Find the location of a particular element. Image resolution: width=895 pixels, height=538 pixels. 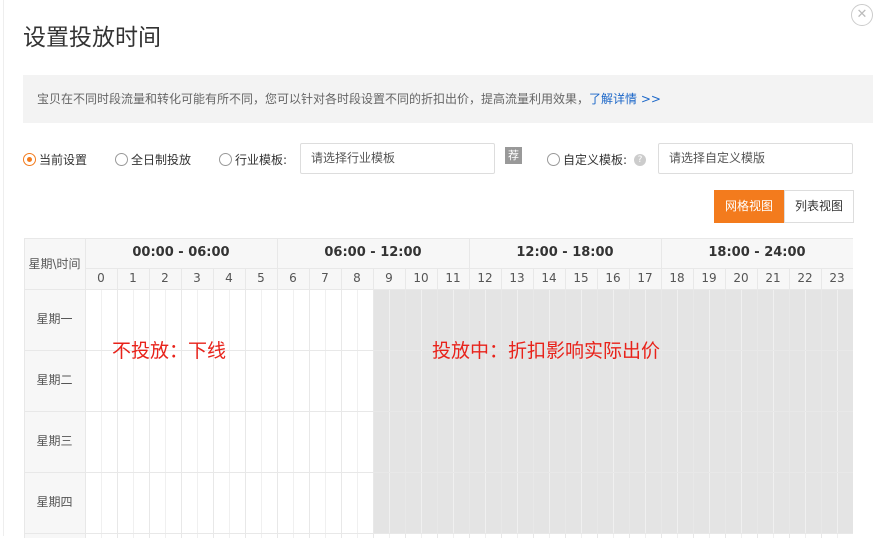

list-view-button: 列表视图 is located at coordinates (819, 206).